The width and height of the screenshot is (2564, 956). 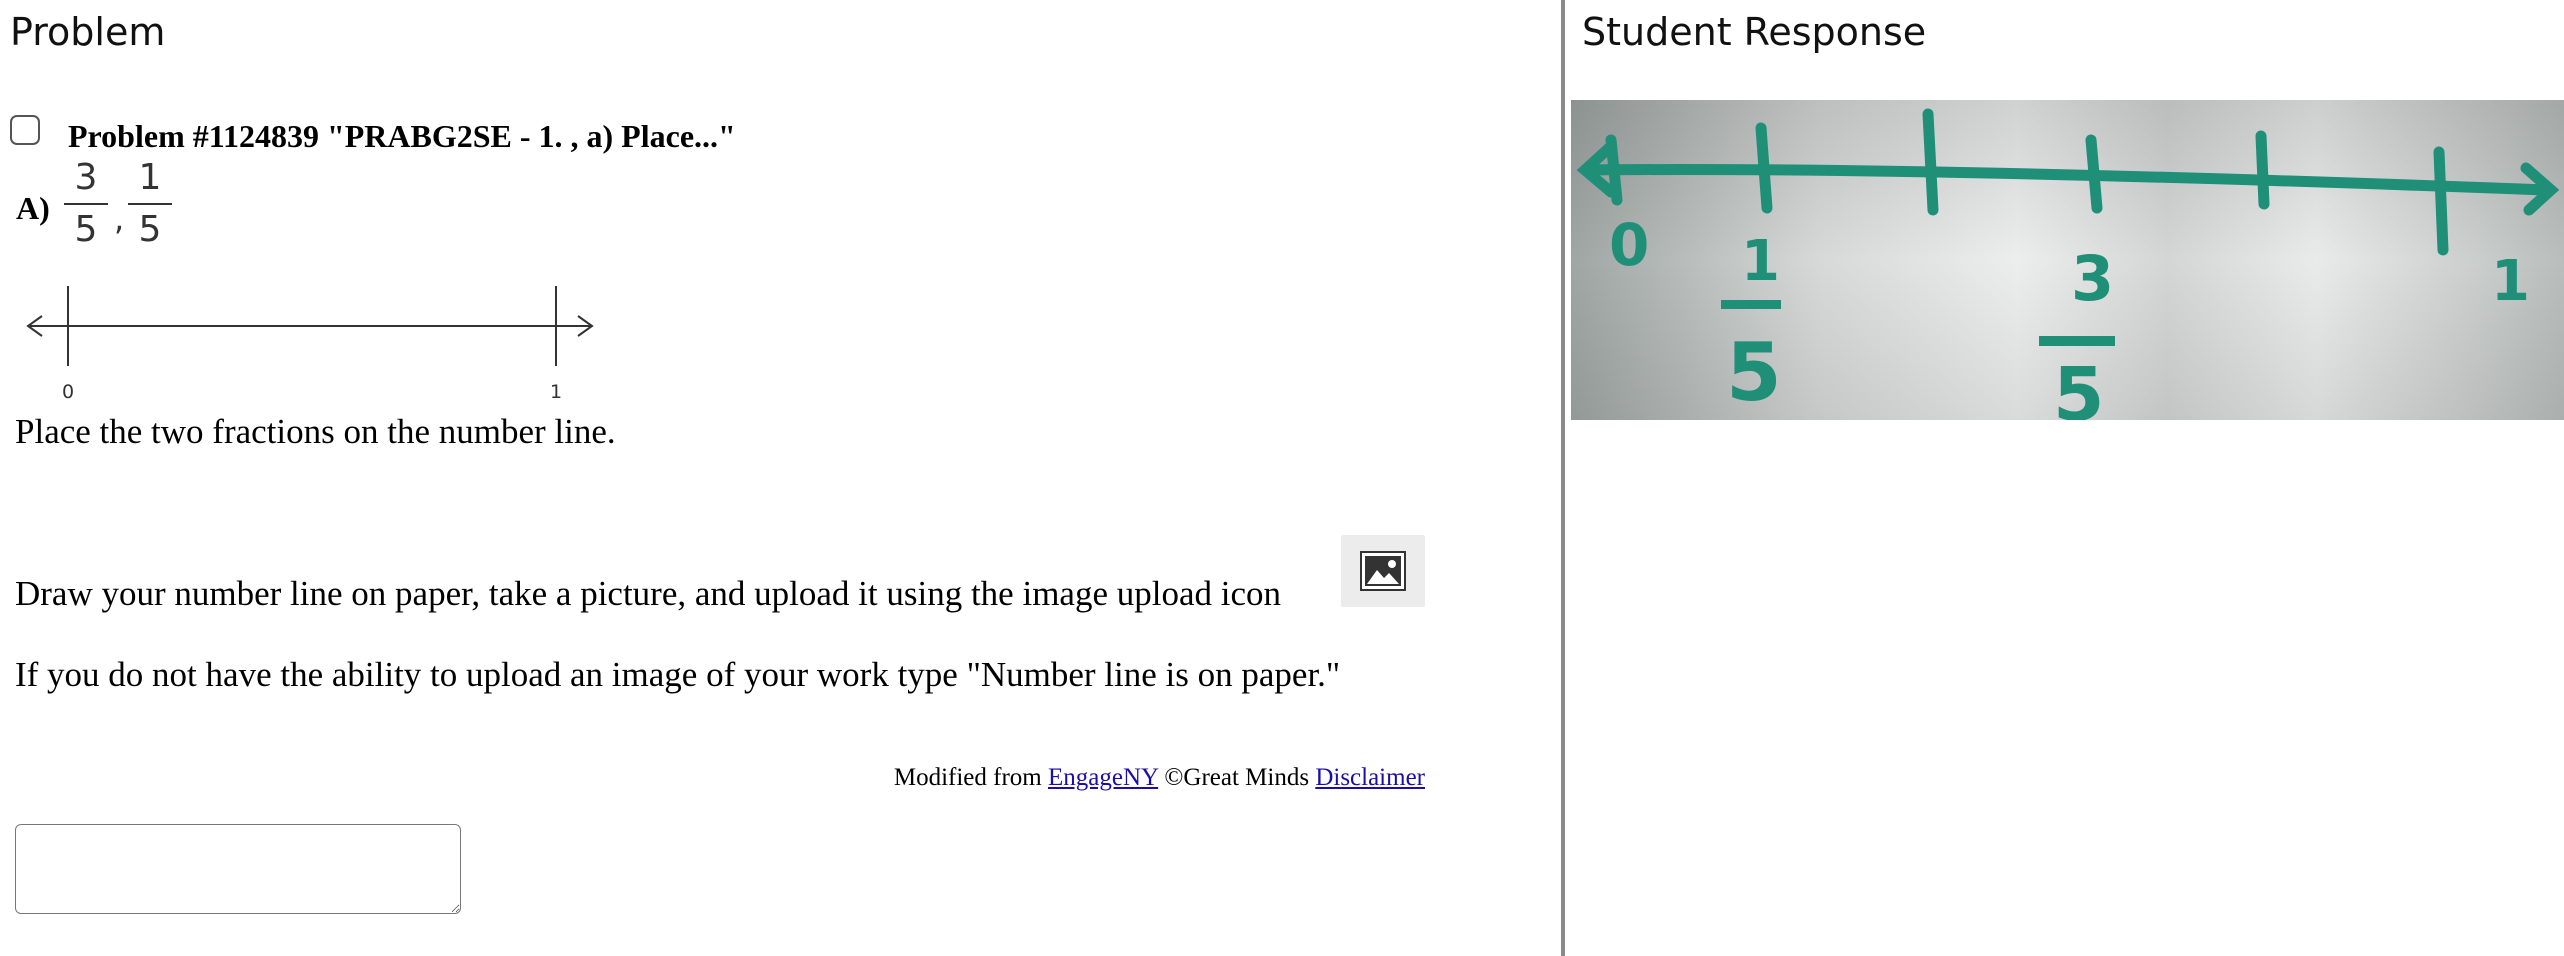 I want to click on problem-panel-title: Problem, so click(x=88, y=32).